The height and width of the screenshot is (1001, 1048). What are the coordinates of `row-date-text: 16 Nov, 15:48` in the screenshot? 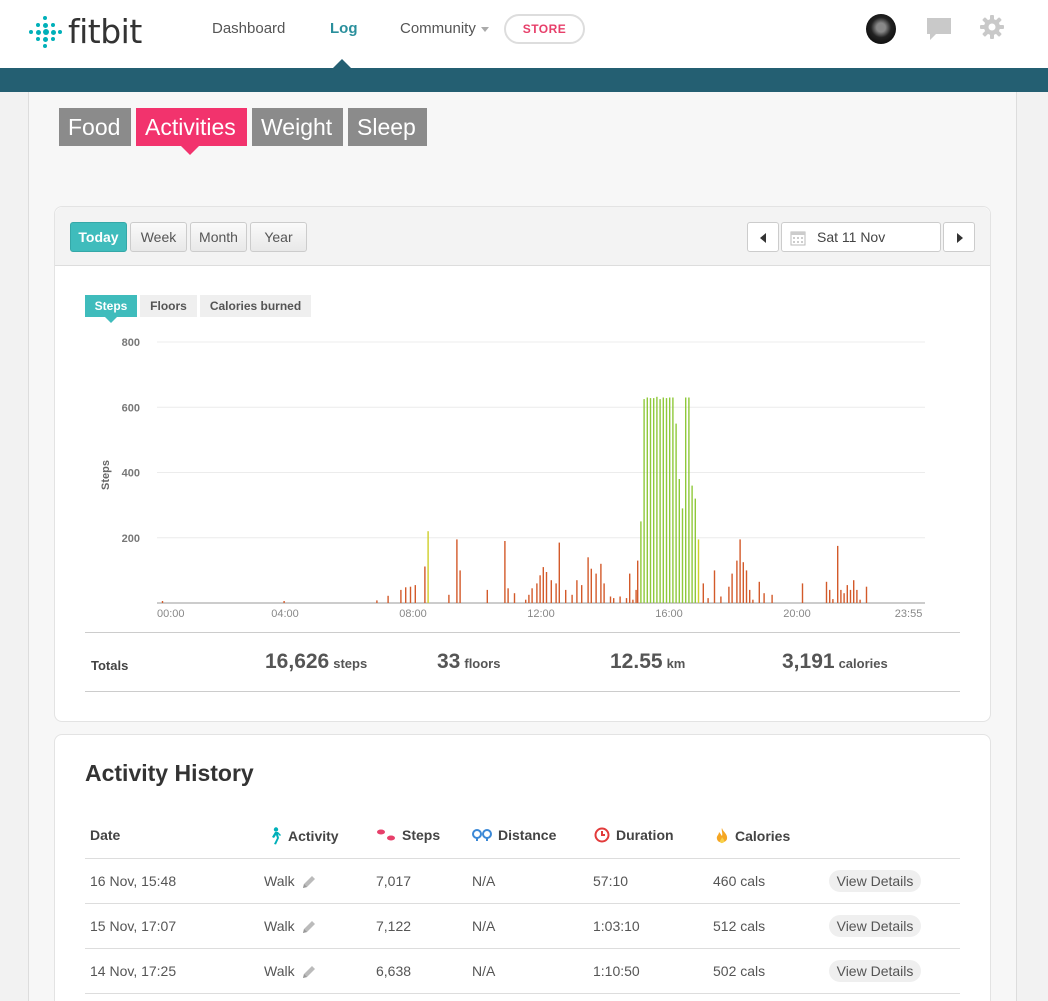 It's located at (133, 881).